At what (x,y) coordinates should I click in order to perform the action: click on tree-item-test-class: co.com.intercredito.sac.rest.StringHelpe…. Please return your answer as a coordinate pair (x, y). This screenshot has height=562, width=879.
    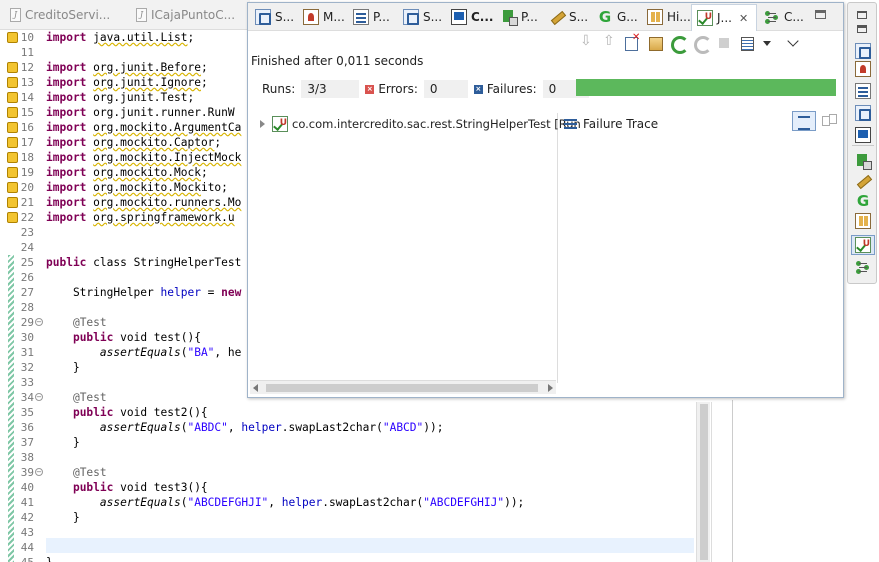
    Looking at the image, I should click on (420, 124).